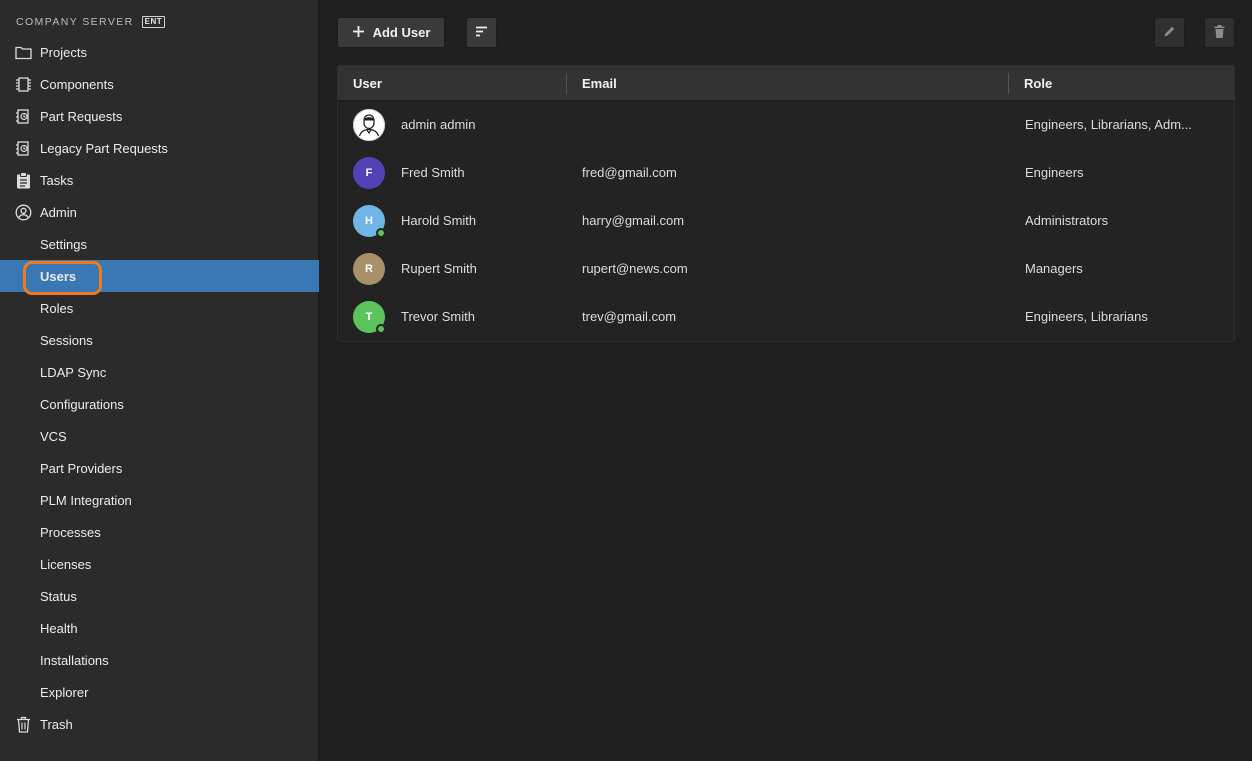 The height and width of the screenshot is (761, 1252). I want to click on sidebar-item-part-requests: Part Requests, so click(159, 116).